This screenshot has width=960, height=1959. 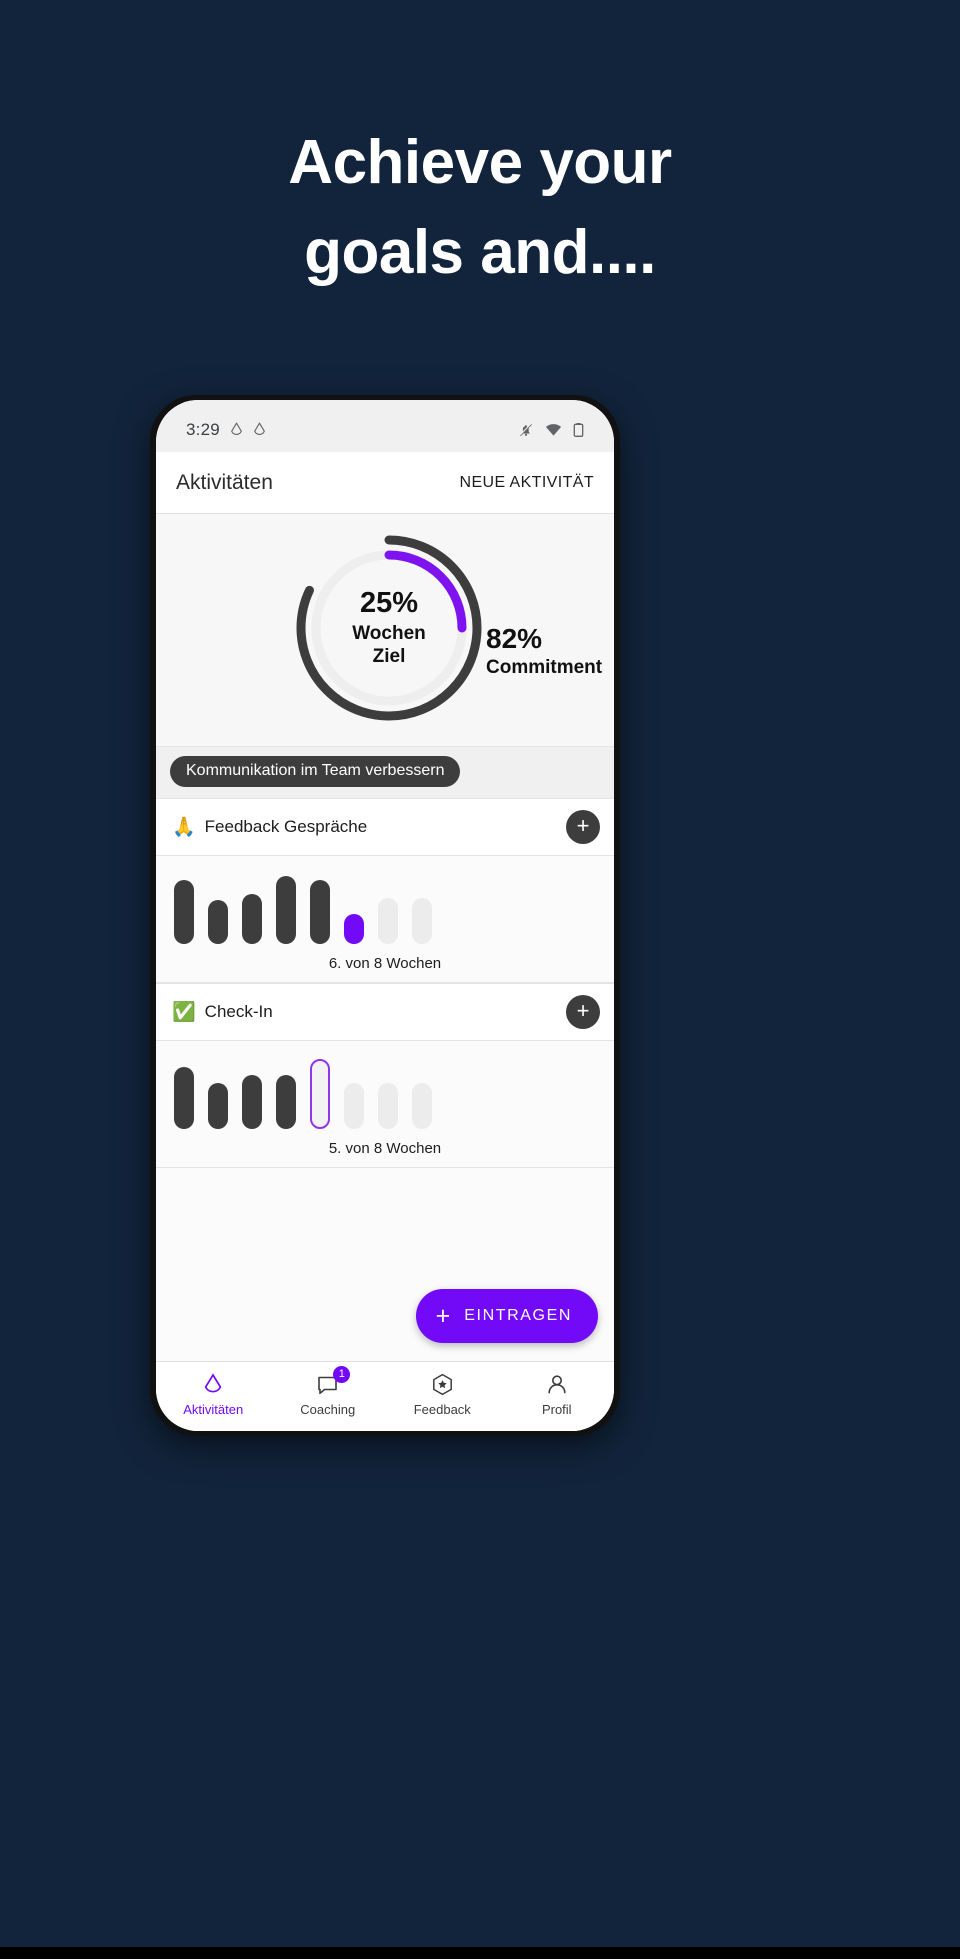 I want to click on nav-item-coaching: 1 Coaching, so click(x=328, y=1394).